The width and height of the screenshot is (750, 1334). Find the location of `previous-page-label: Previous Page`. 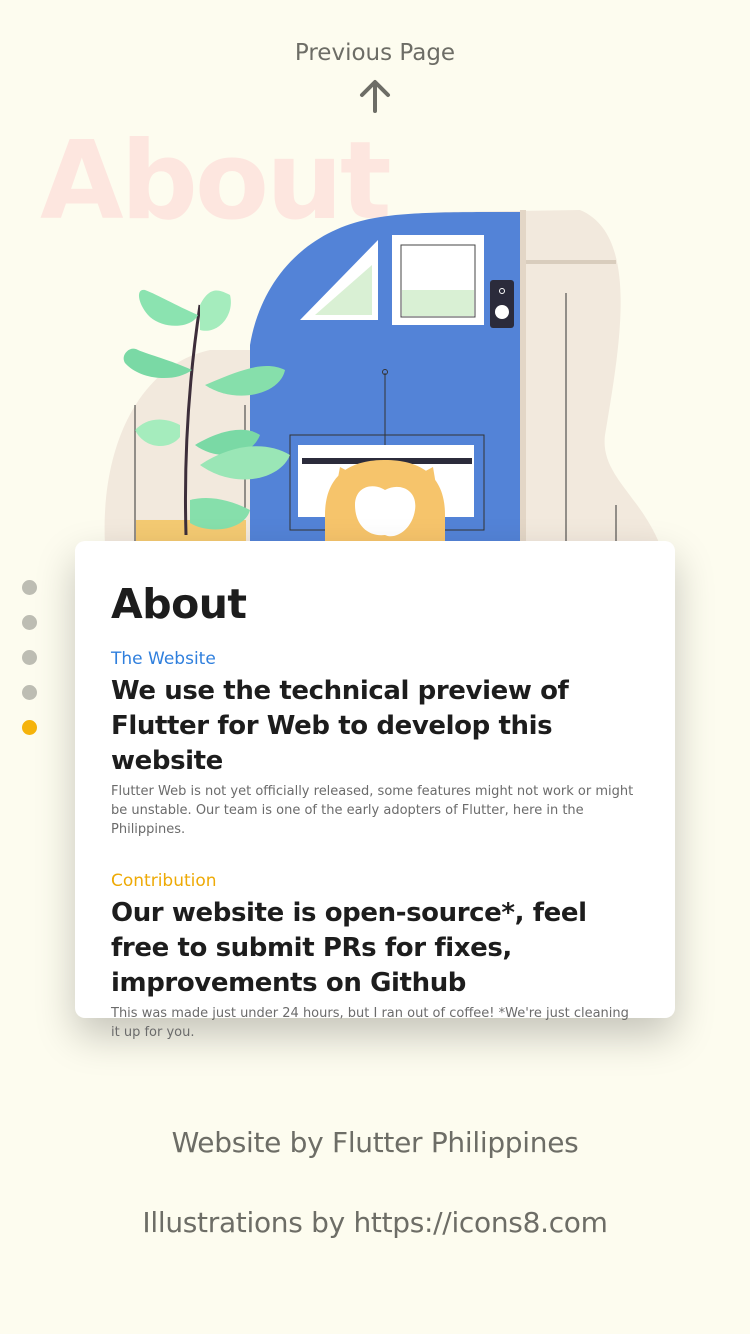

previous-page-label: Previous Page is located at coordinates (375, 53).